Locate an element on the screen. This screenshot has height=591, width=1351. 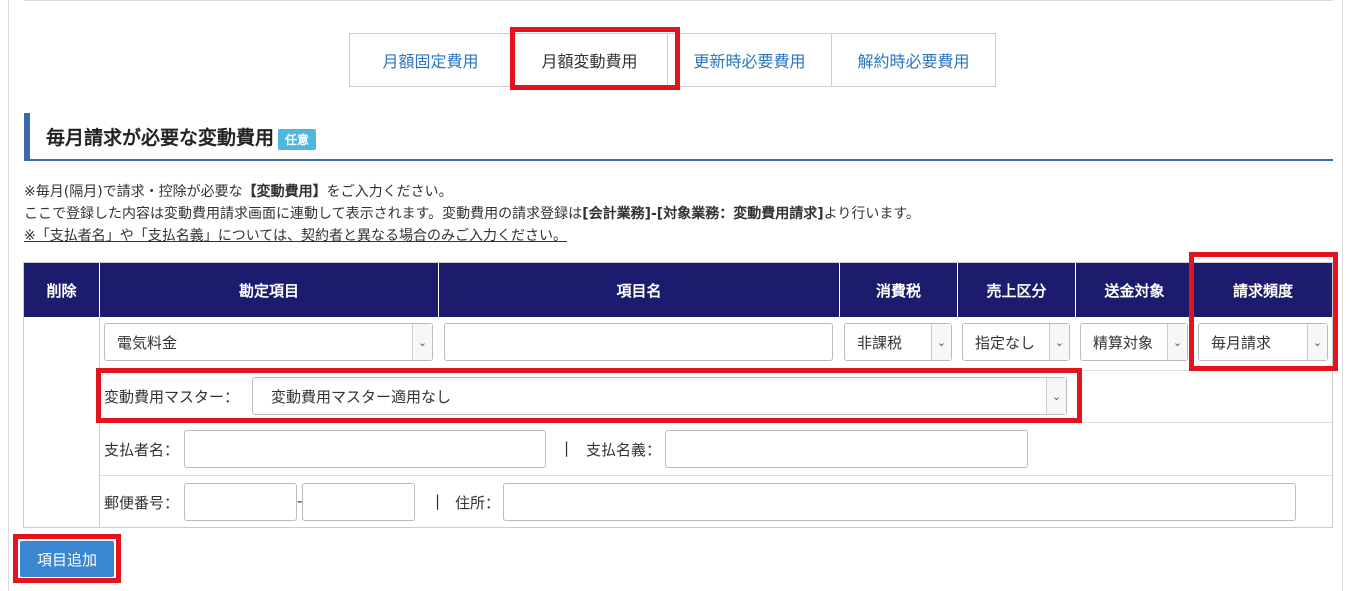
payer-label: 支払者名： is located at coordinates (142, 450).